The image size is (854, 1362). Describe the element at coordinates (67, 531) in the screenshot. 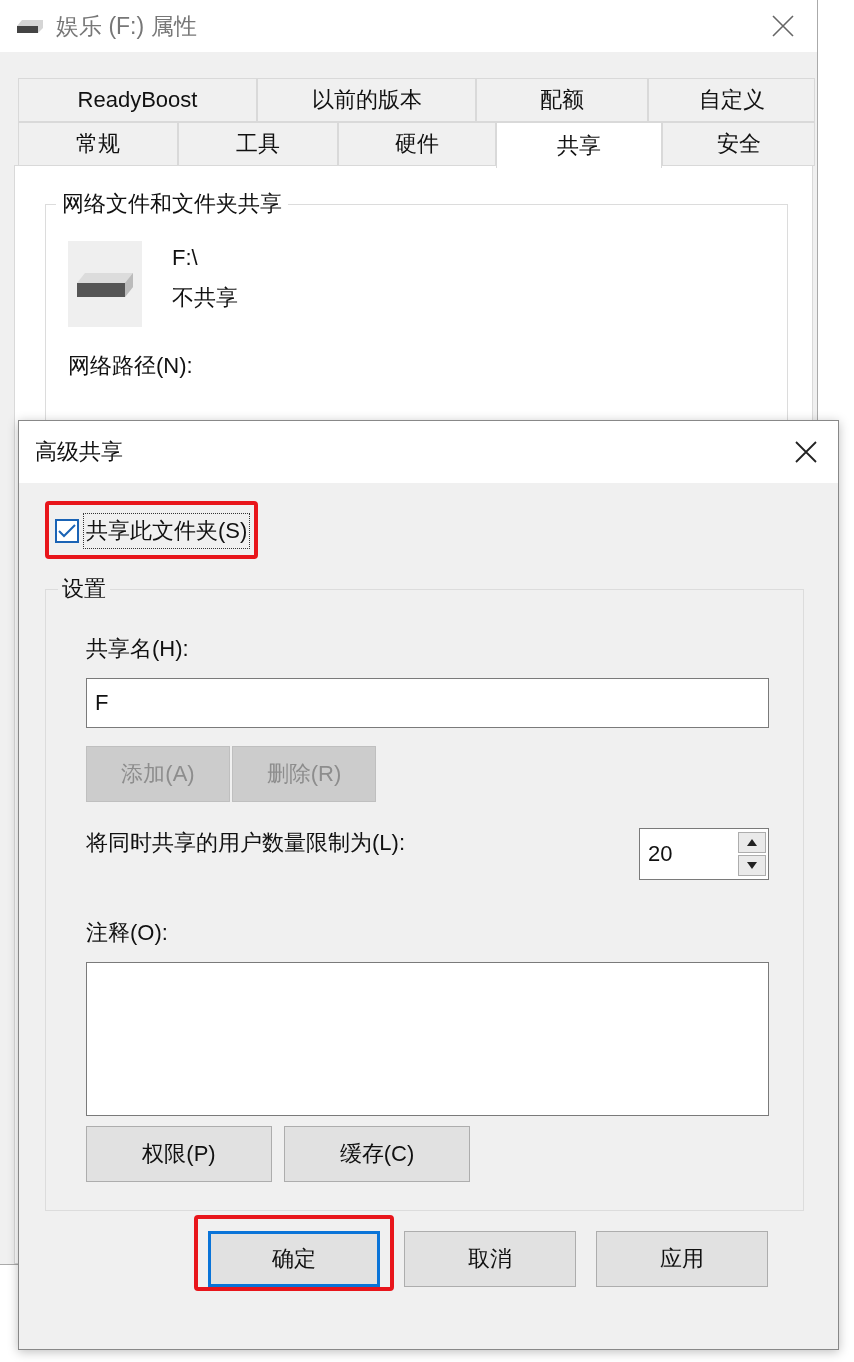

I see `checkbox` at that location.